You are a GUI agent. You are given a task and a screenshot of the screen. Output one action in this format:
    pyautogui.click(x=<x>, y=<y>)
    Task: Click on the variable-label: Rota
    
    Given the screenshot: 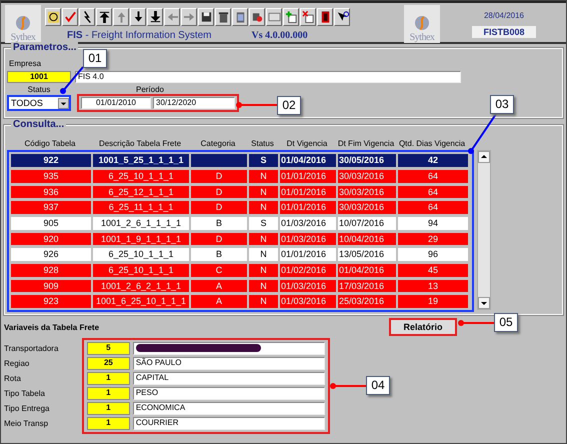 What is the action you would take?
    pyautogui.click(x=13, y=379)
    